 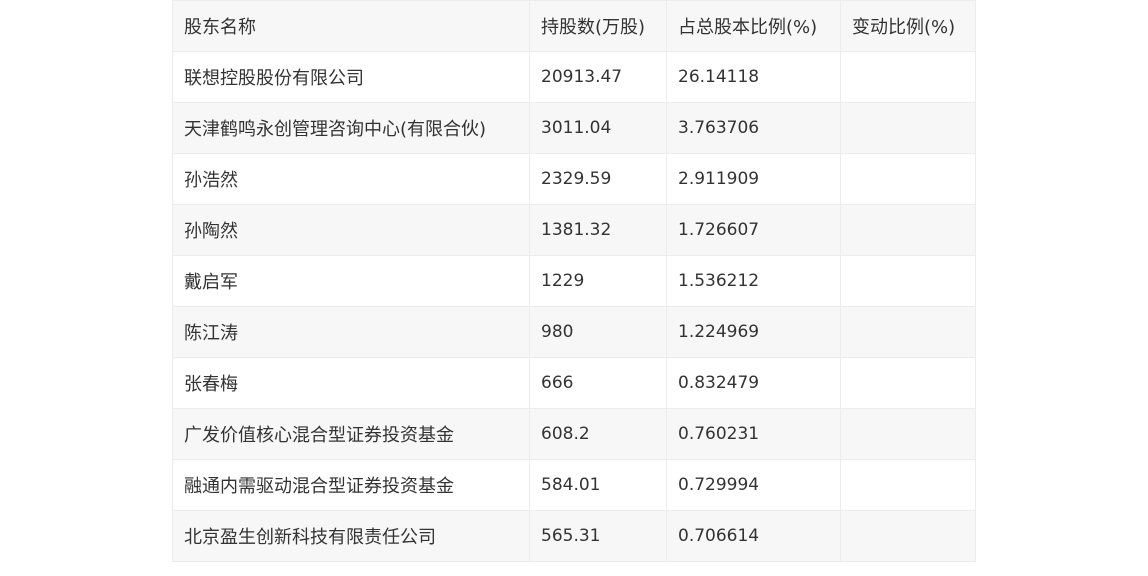 I want to click on cell-share-ratio: 3.763706, so click(x=753, y=128).